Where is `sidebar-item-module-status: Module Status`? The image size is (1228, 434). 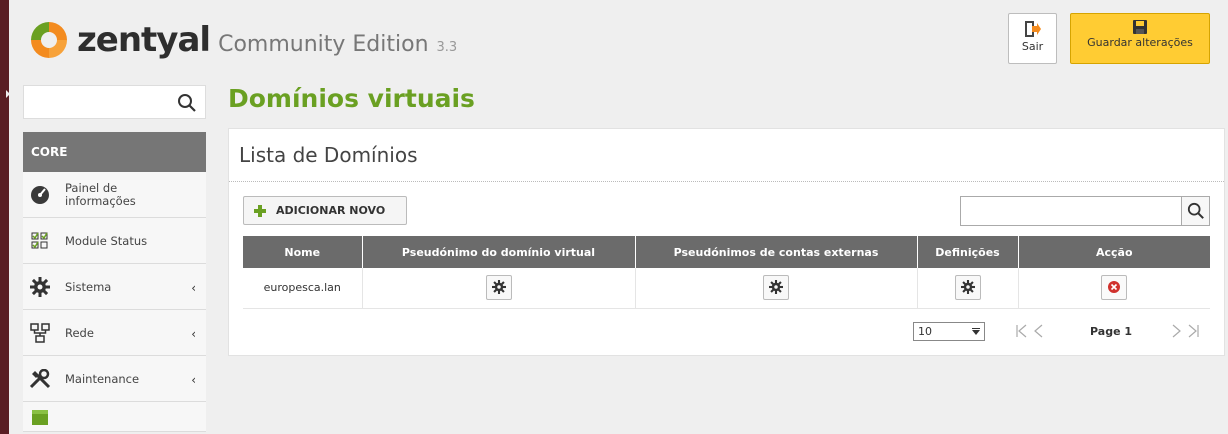
sidebar-item-module-status: Module Status is located at coordinates (114, 241).